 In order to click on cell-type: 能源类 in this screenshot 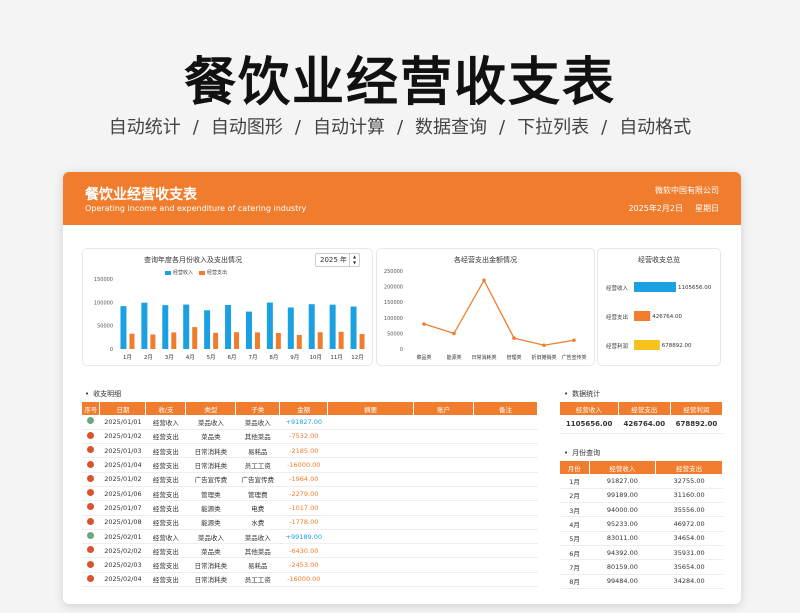, I will do `click(210, 508)`.